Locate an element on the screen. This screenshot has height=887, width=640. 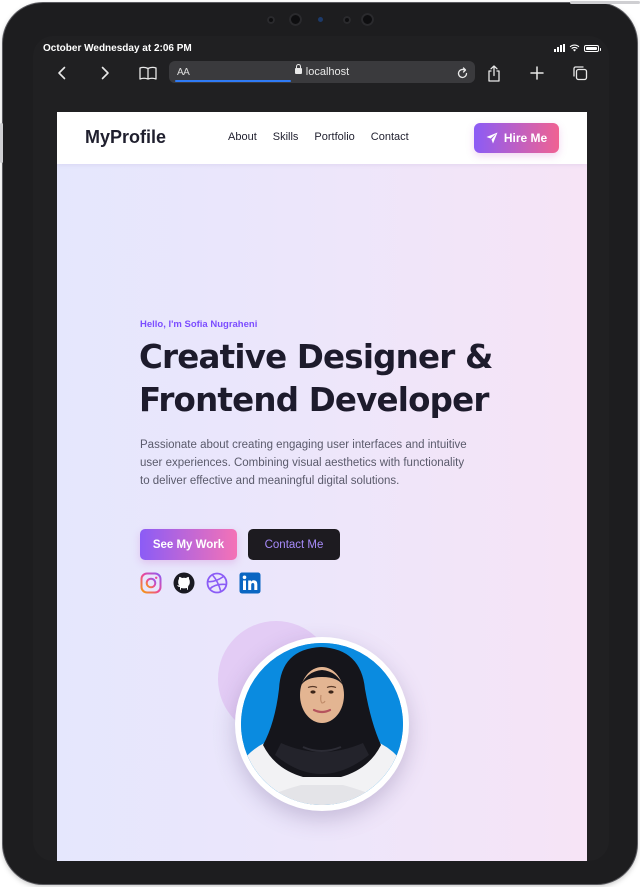
browser-toolbar: AA localhost is located at coordinates (321, 73).